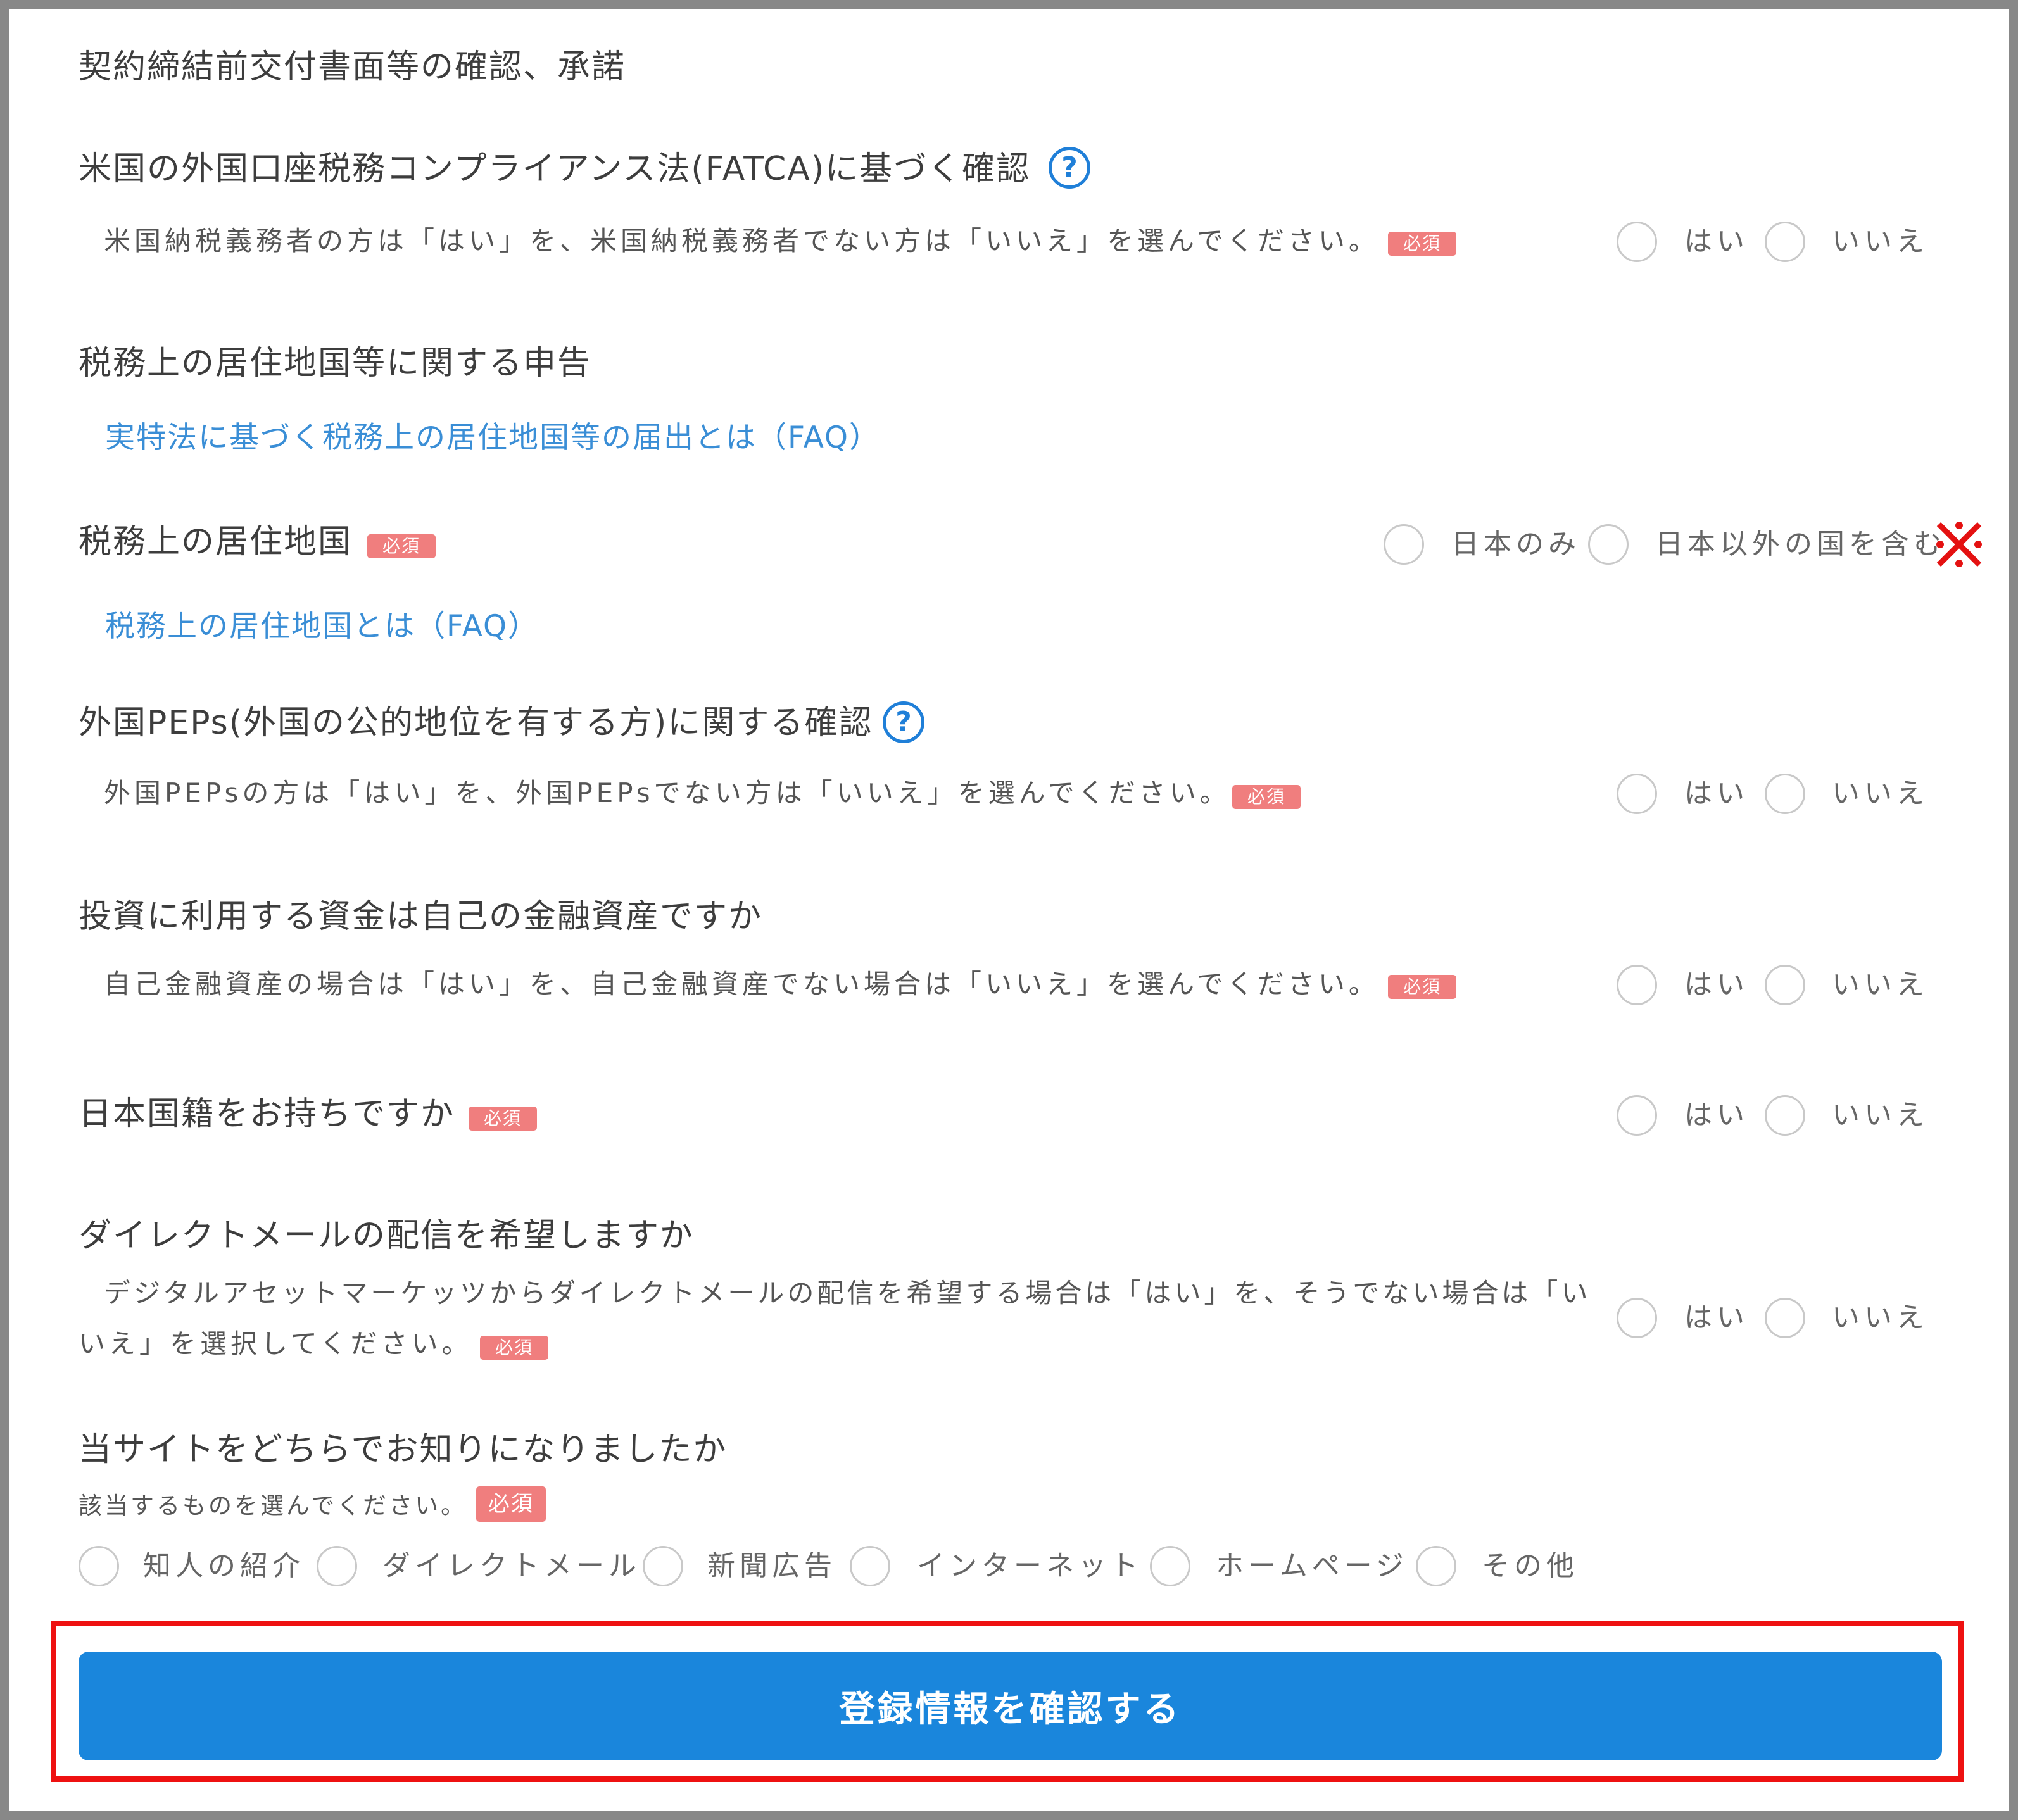 The width and height of the screenshot is (2018, 1820). What do you see at coordinates (1404, 544) in the screenshot?
I see `tax-residence-japan-only-radio` at bounding box center [1404, 544].